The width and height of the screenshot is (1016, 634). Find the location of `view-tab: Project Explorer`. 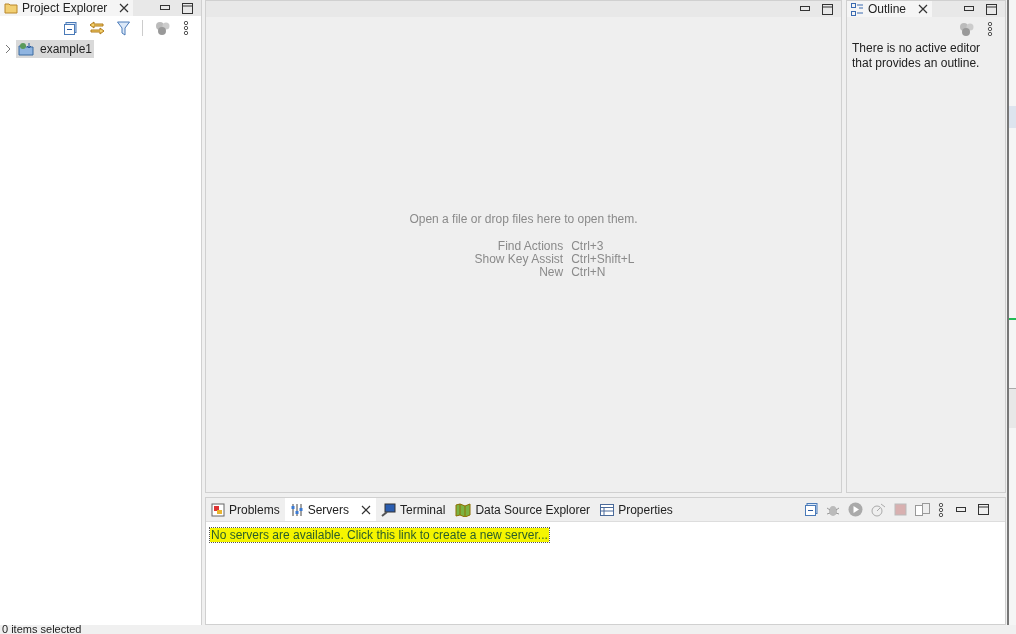

view-tab: Project Explorer is located at coordinates (67, 8).